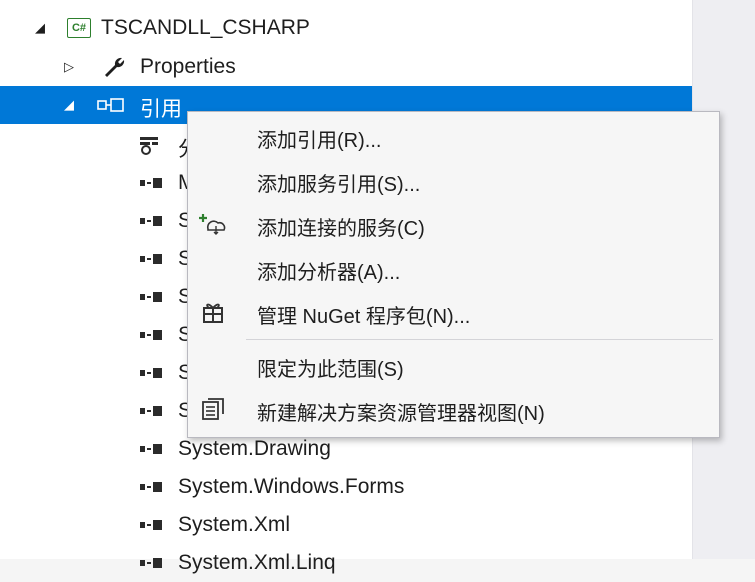 This screenshot has height=582, width=755. What do you see at coordinates (254, 448) in the screenshot?
I see `reference-label: System.Drawing` at bounding box center [254, 448].